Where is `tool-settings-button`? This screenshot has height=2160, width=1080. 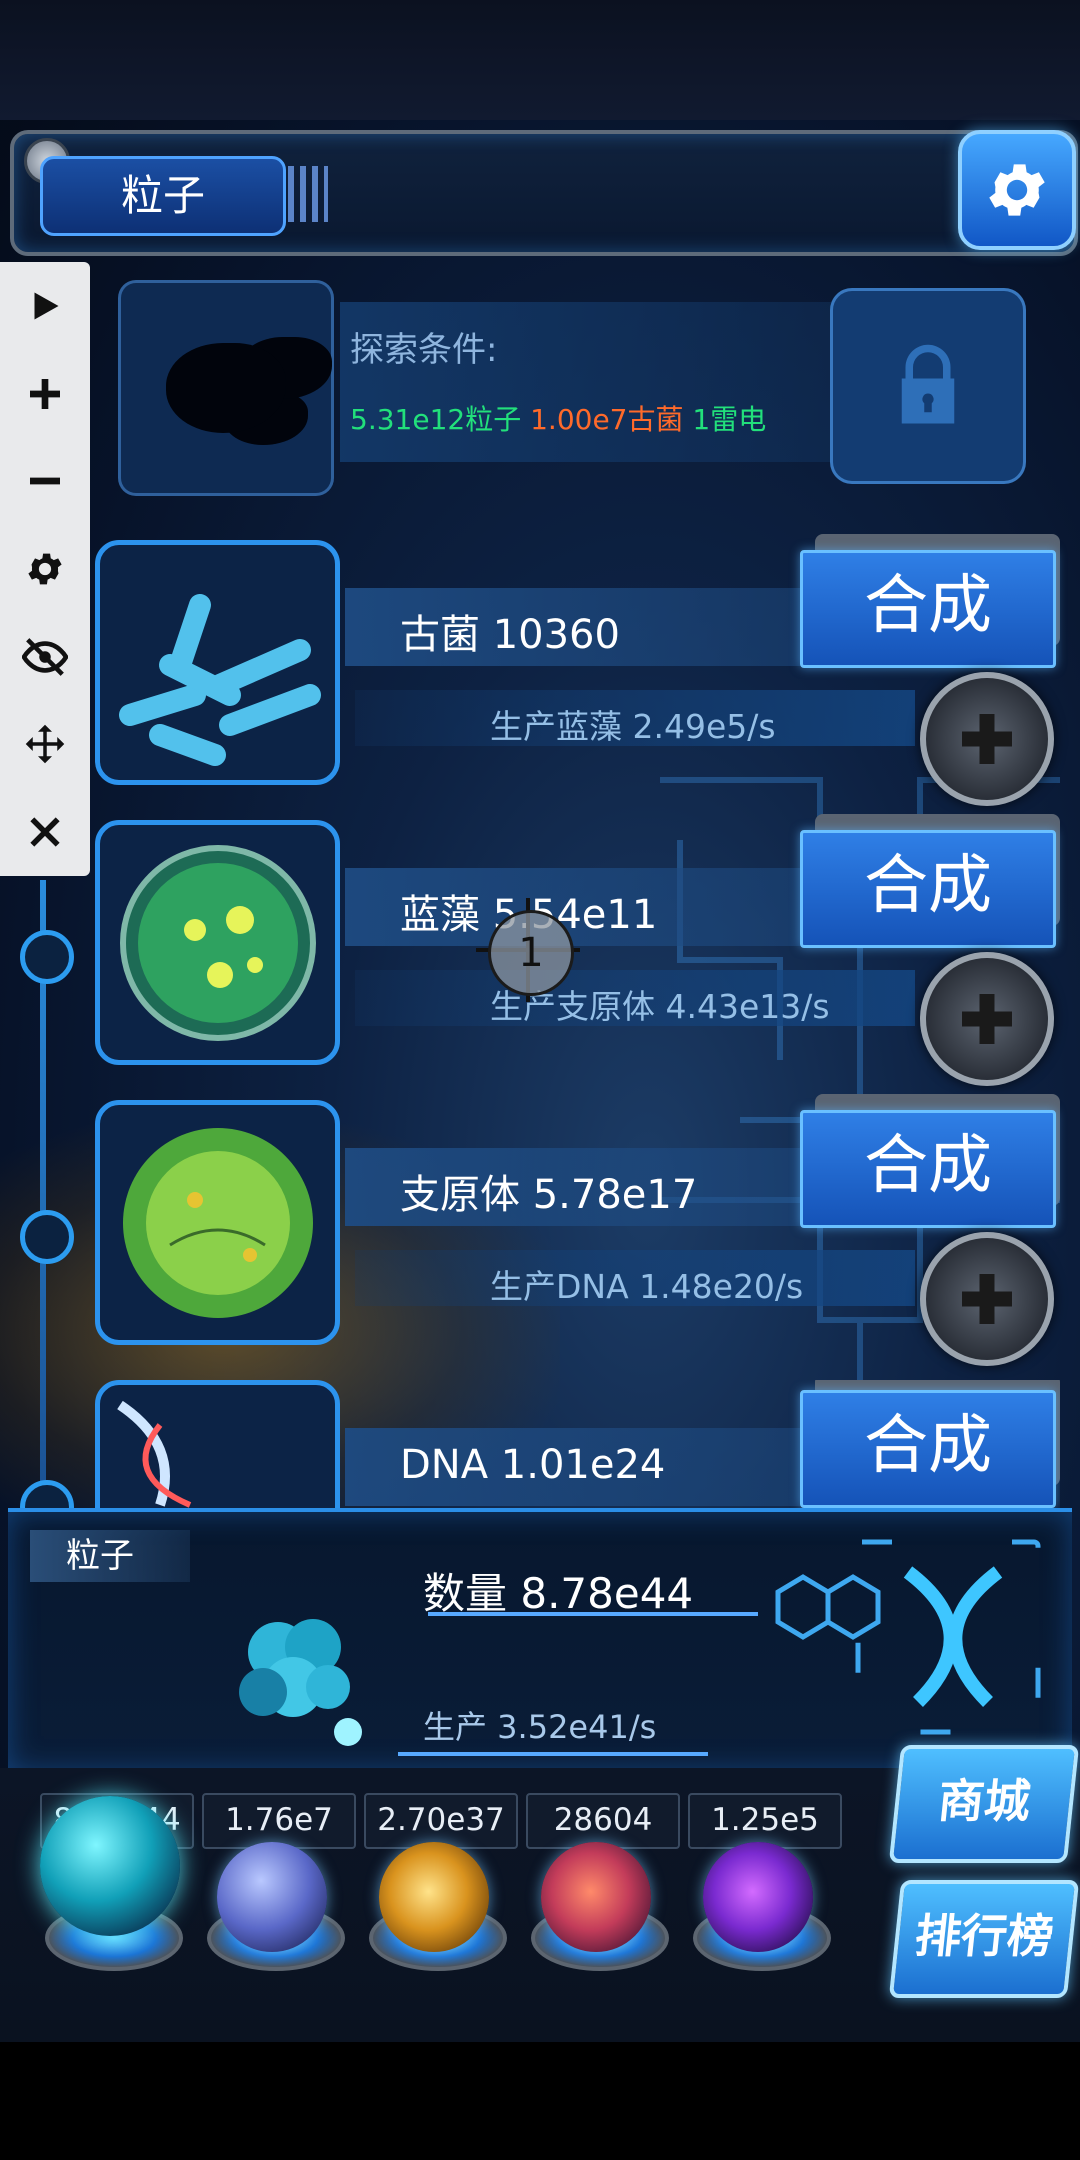 tool-settings-button is located at coordinates (45, 569).